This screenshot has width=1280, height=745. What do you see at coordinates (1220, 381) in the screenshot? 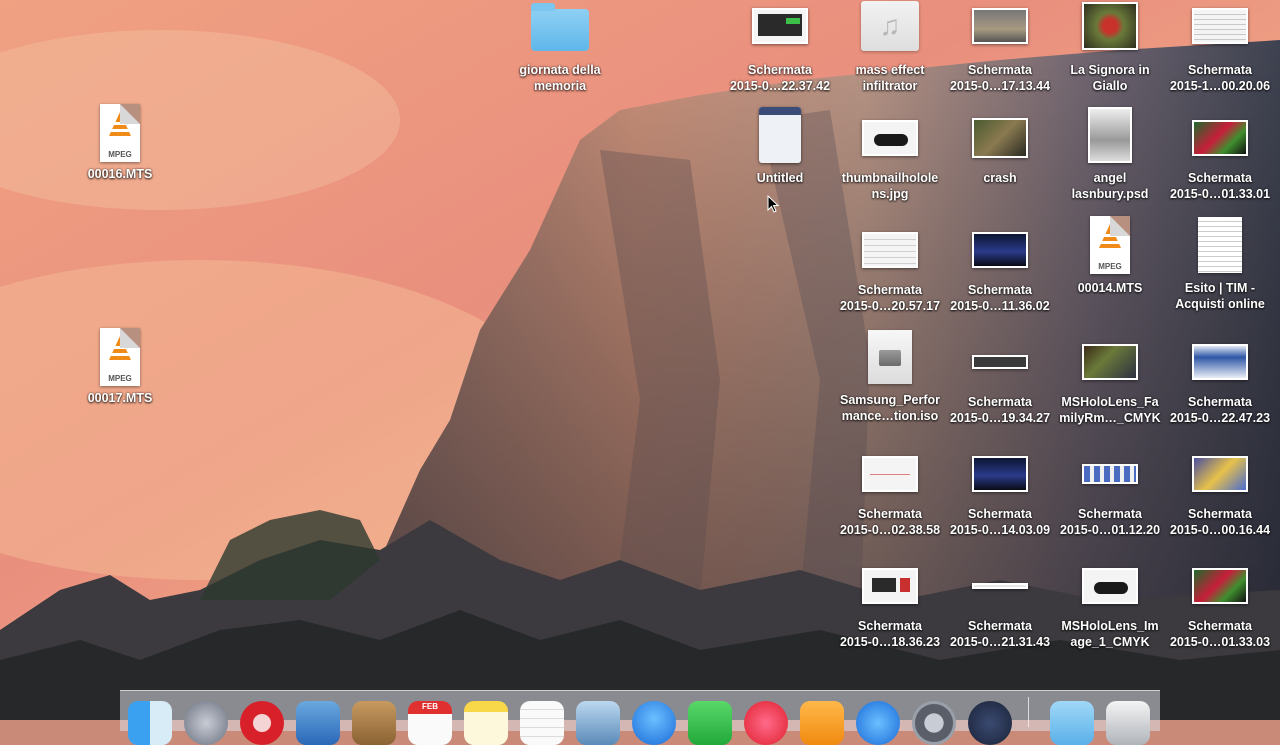
I see `file-schermata-8: Schermata 2015-0…22.47.23` at bounding box center [1220, 381].